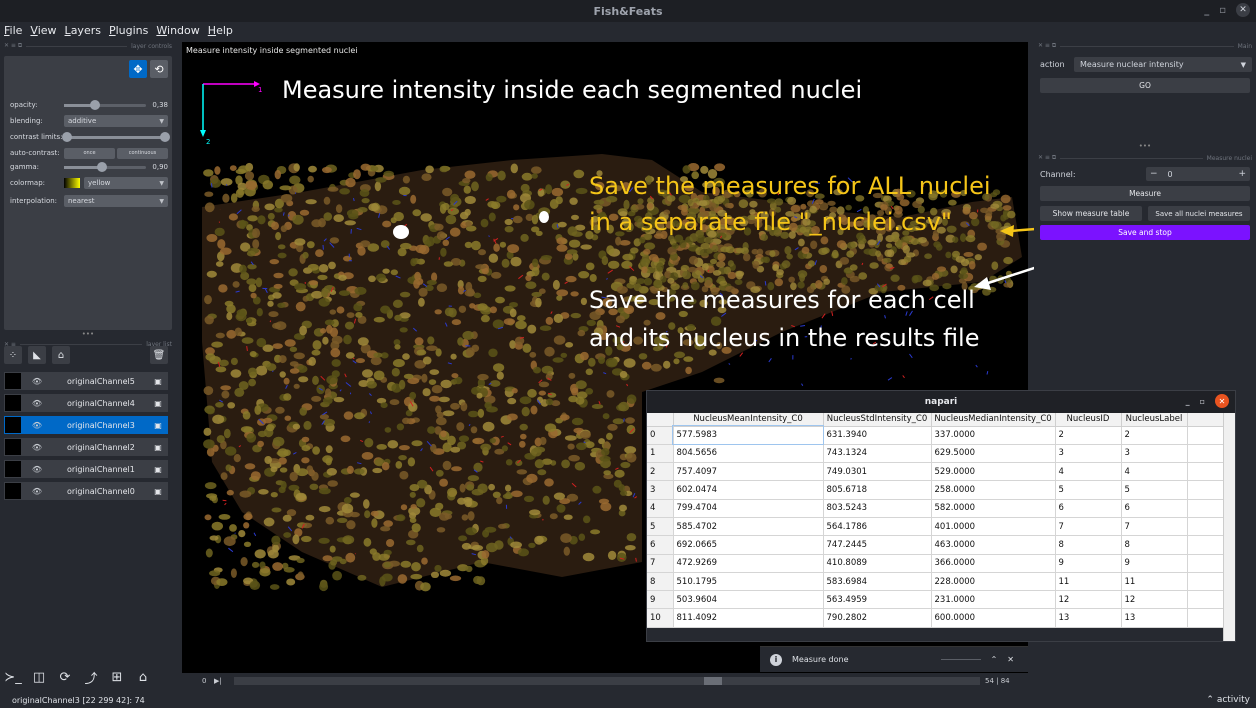 The height and width of the screenshot is (708, 1256). What do you see at coordinates (993, 454) in the screenshot?
I see `table-cell: 629.5000` at bounding box center [993, 454].